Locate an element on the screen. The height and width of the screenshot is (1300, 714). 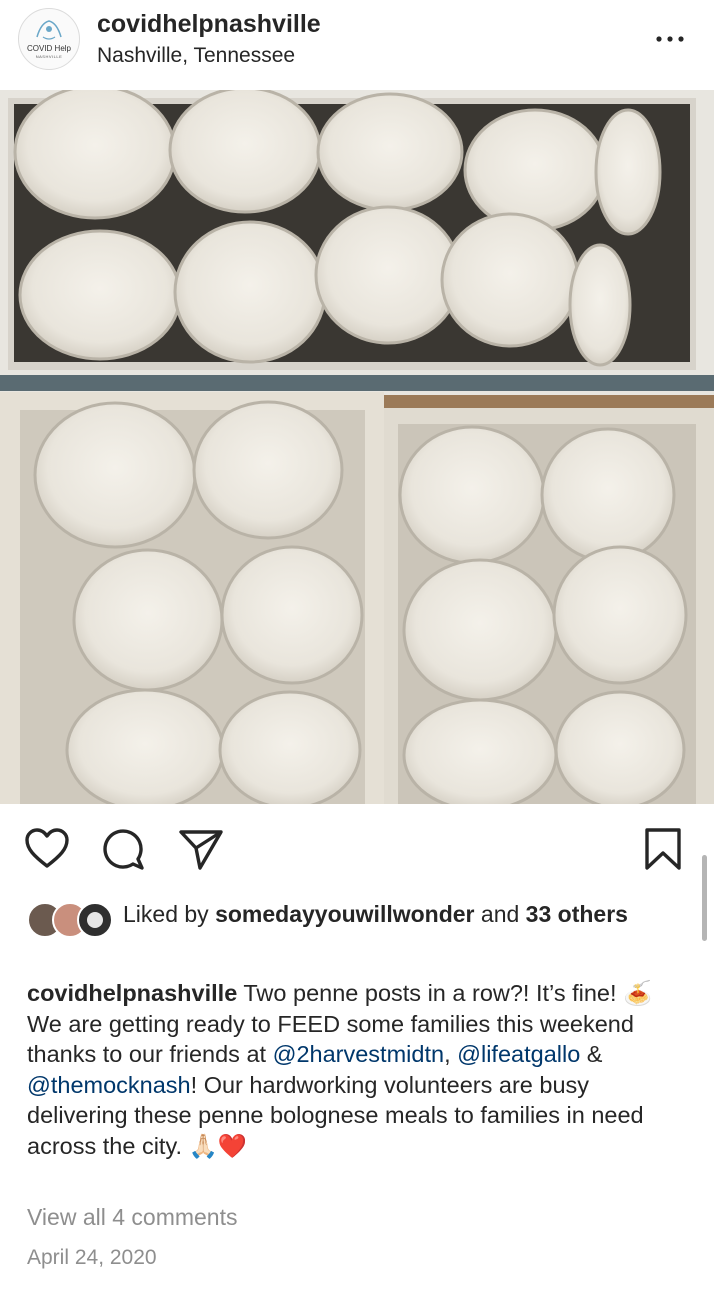
comment-icon is located at coordinates (123, 849).